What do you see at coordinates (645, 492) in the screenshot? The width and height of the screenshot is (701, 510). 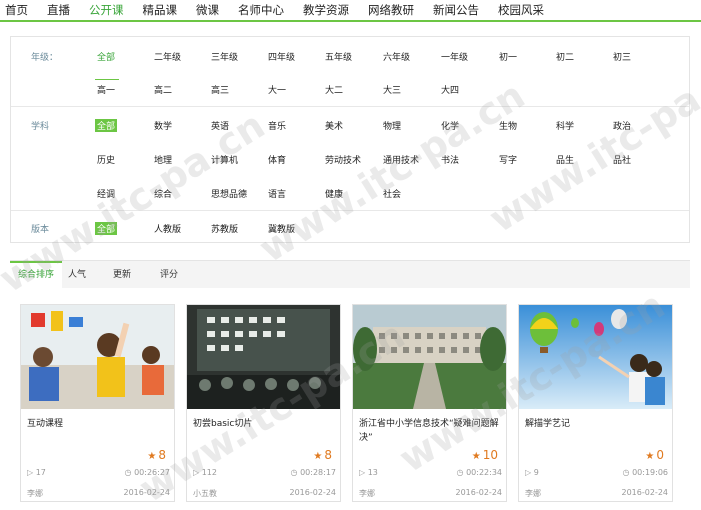 I see `course-date: 2016-02-24` at bounding box center [645, 492].